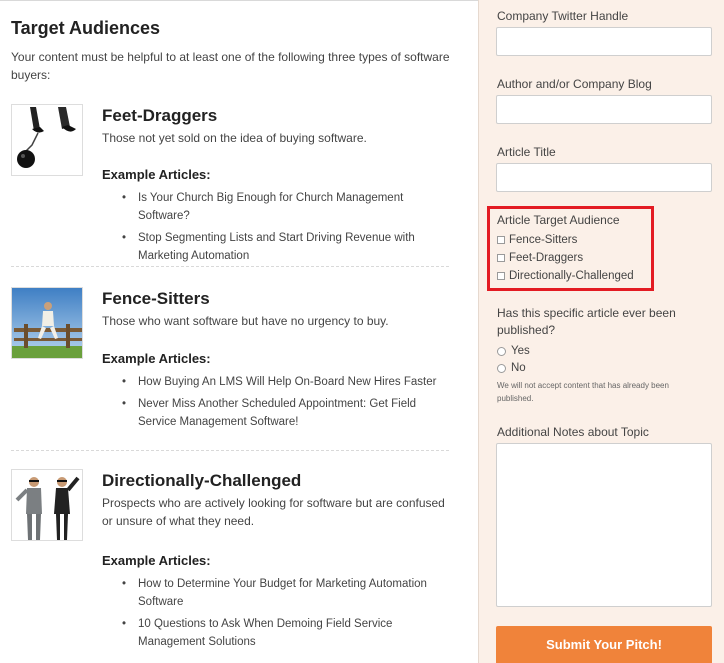 The width and height of the screenshot is (724, 663). What do you see at coordinates (574, 84) in the screenshot?
I see `author-blog-label: Author and/or Company Blog` at bounding box center [574, 84].